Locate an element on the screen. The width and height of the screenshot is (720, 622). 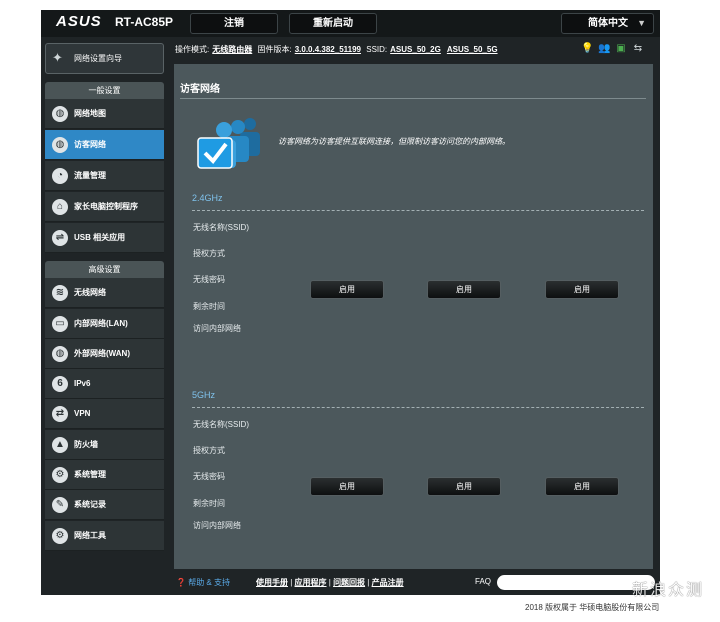
sidebar-item-system-log: ✎ 系统记录 is located at coordinates (104, 505).